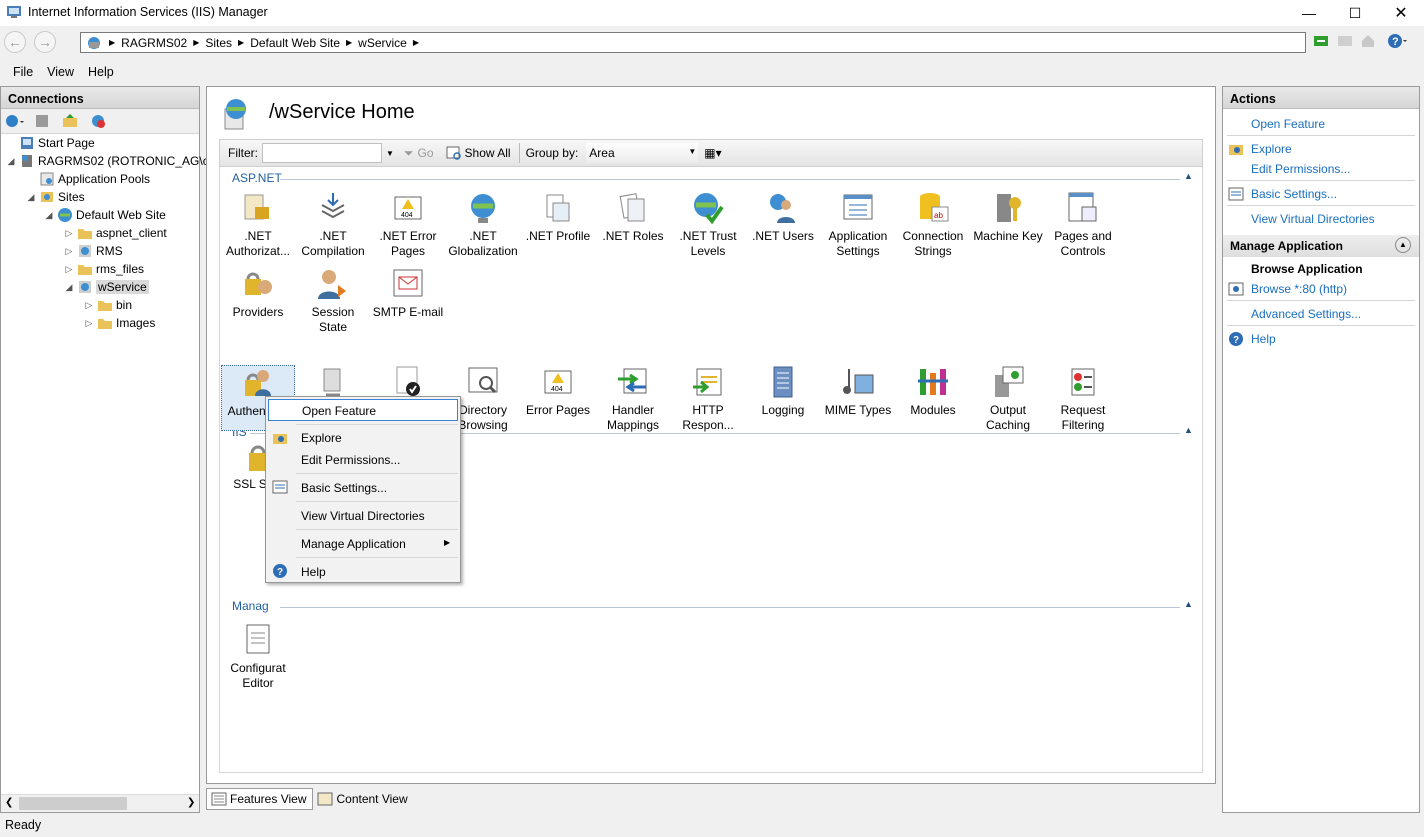 This screenshot has height=837, width=1424. What do you see at coordinates (1313, 219) in the screenshot?
I see `action-view-virtual-directories: View Virtual Directories` at bounding box center [1313, 219].